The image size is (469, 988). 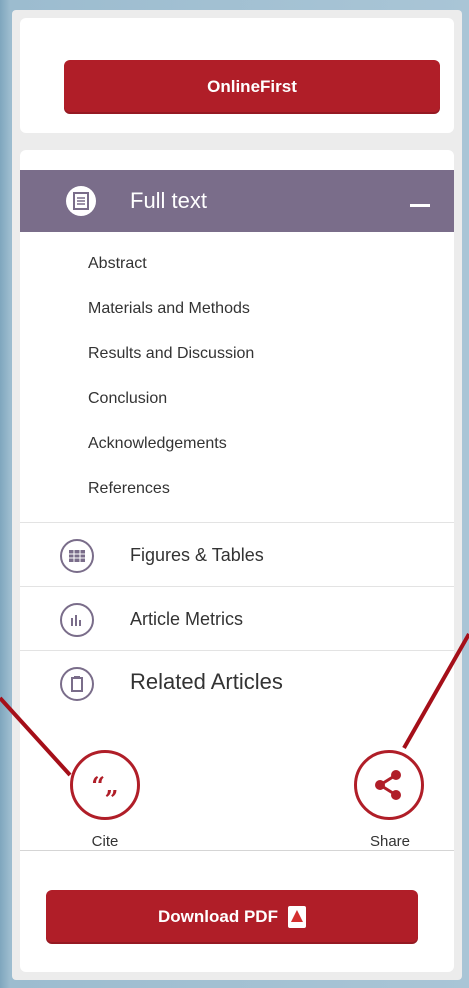 What do you see at coordinates (129, 489) in the screenshot?
I see `section-link-references: References` at bounding box center [129, 489].